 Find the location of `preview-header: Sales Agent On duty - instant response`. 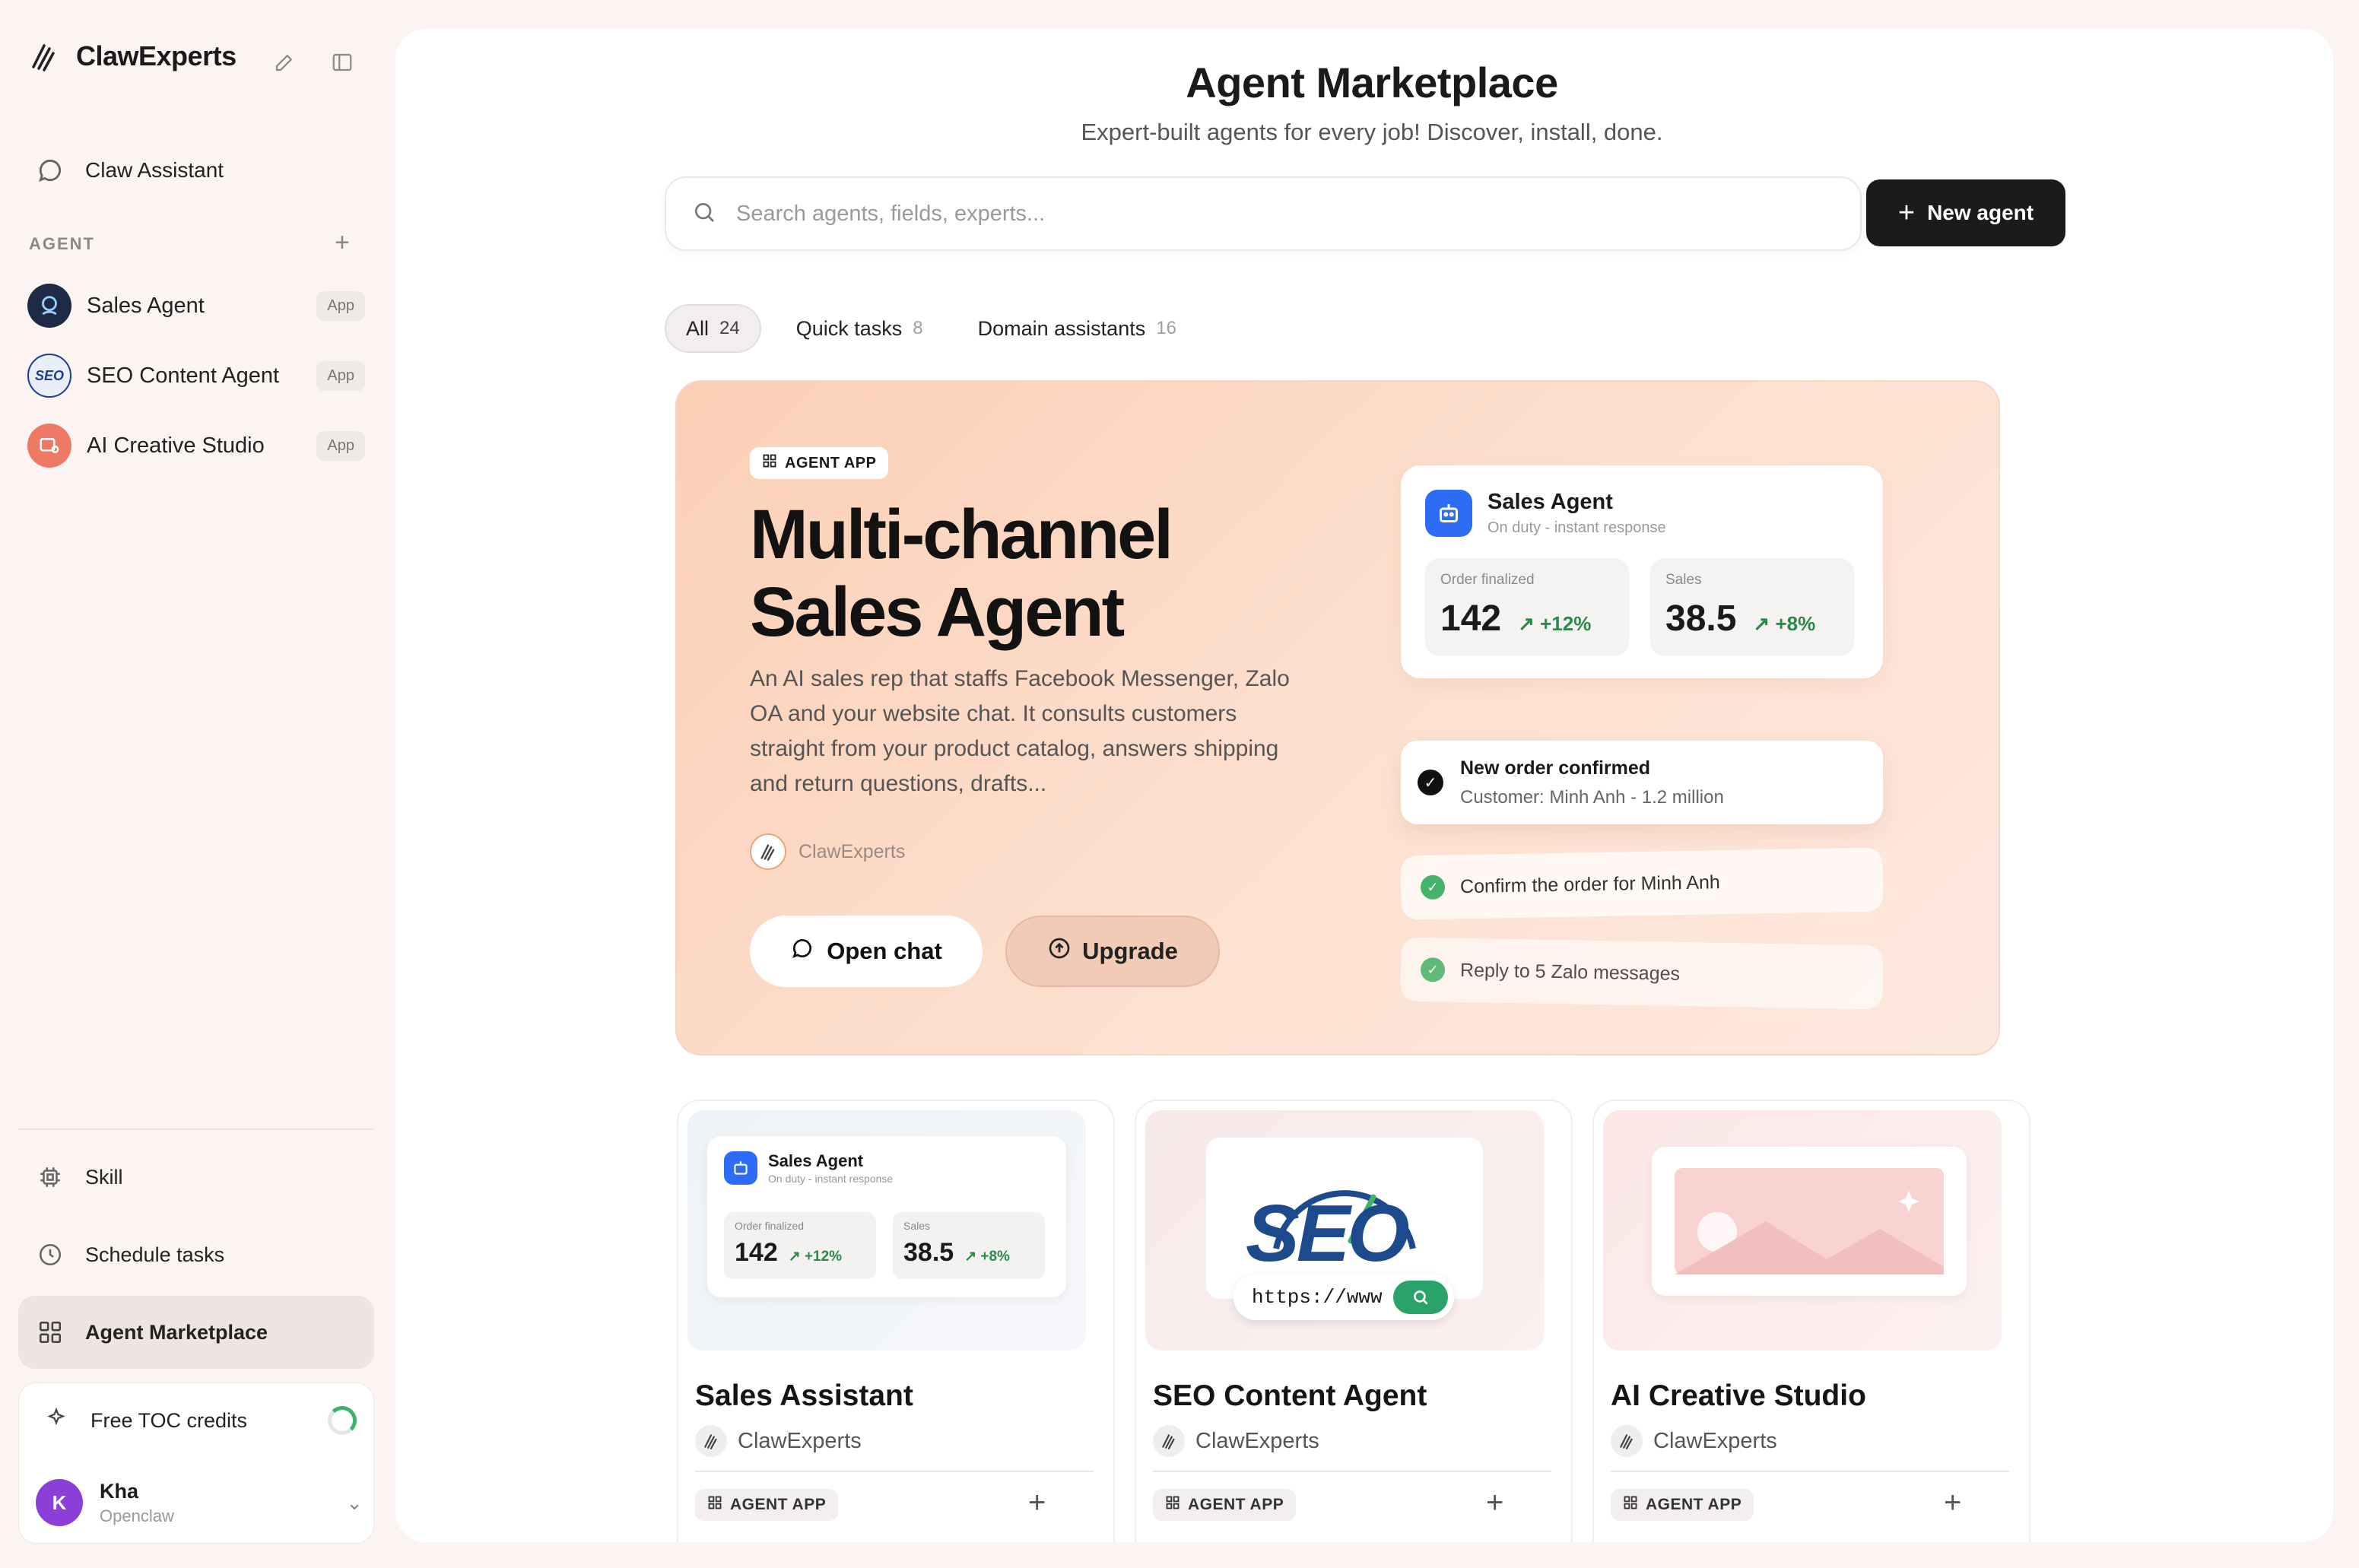

preview-header: Sales Agent On duty - instant response is located at coordinates (1546, 514).